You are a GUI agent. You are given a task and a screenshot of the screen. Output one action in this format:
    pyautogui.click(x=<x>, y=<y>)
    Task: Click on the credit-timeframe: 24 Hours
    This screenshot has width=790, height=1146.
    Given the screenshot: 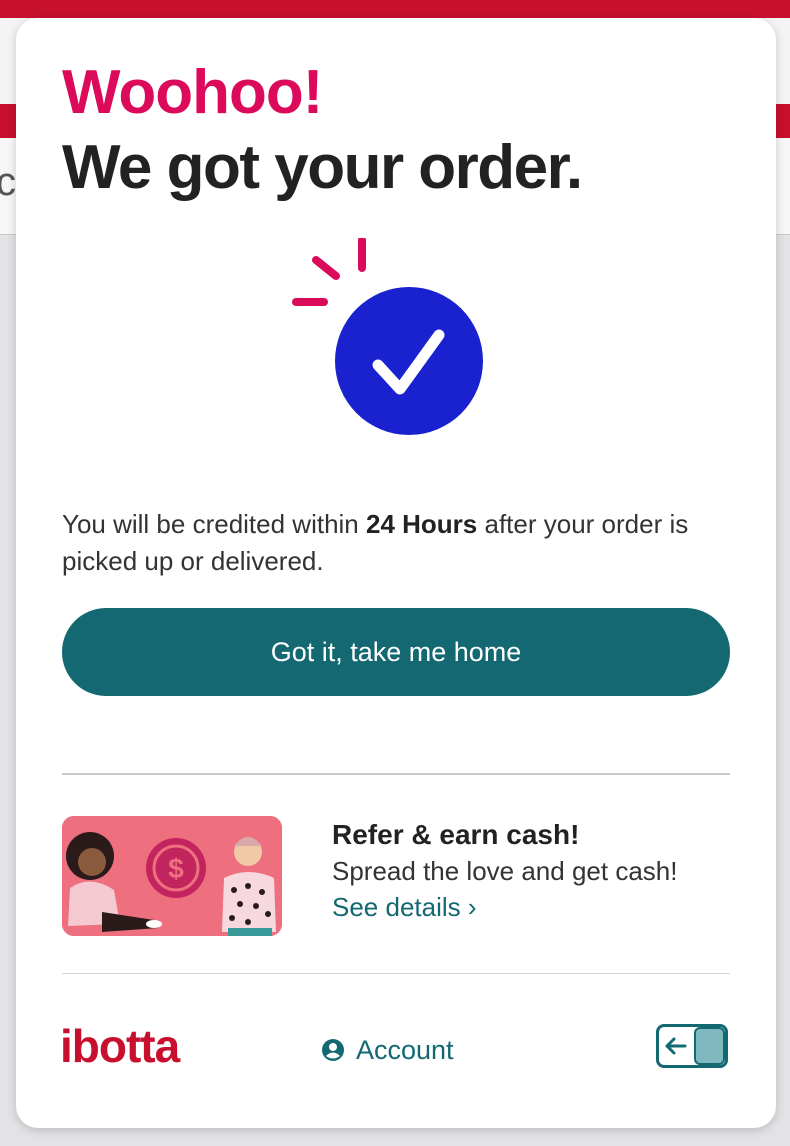 What is the action you would take?
    pyautogui.click(x=422, y=524)
    